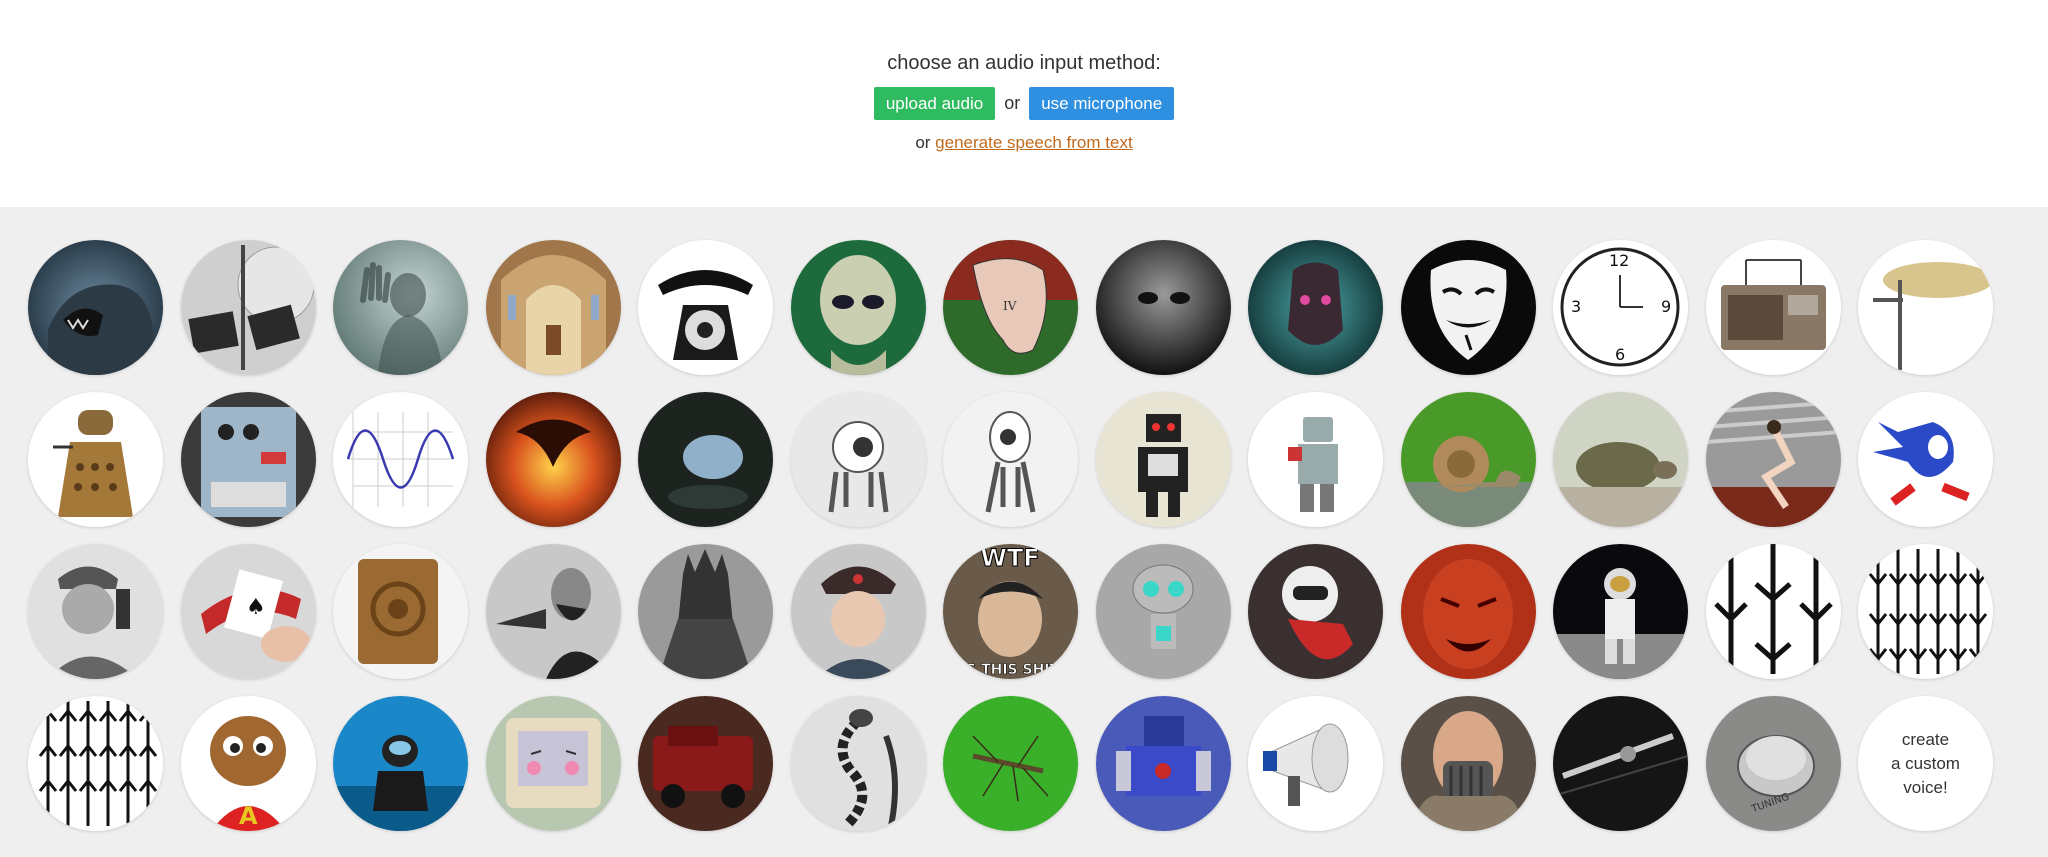 The width and height of the screenshot is (2048, 857). I want to click on voice-cave, so click(705, 459).